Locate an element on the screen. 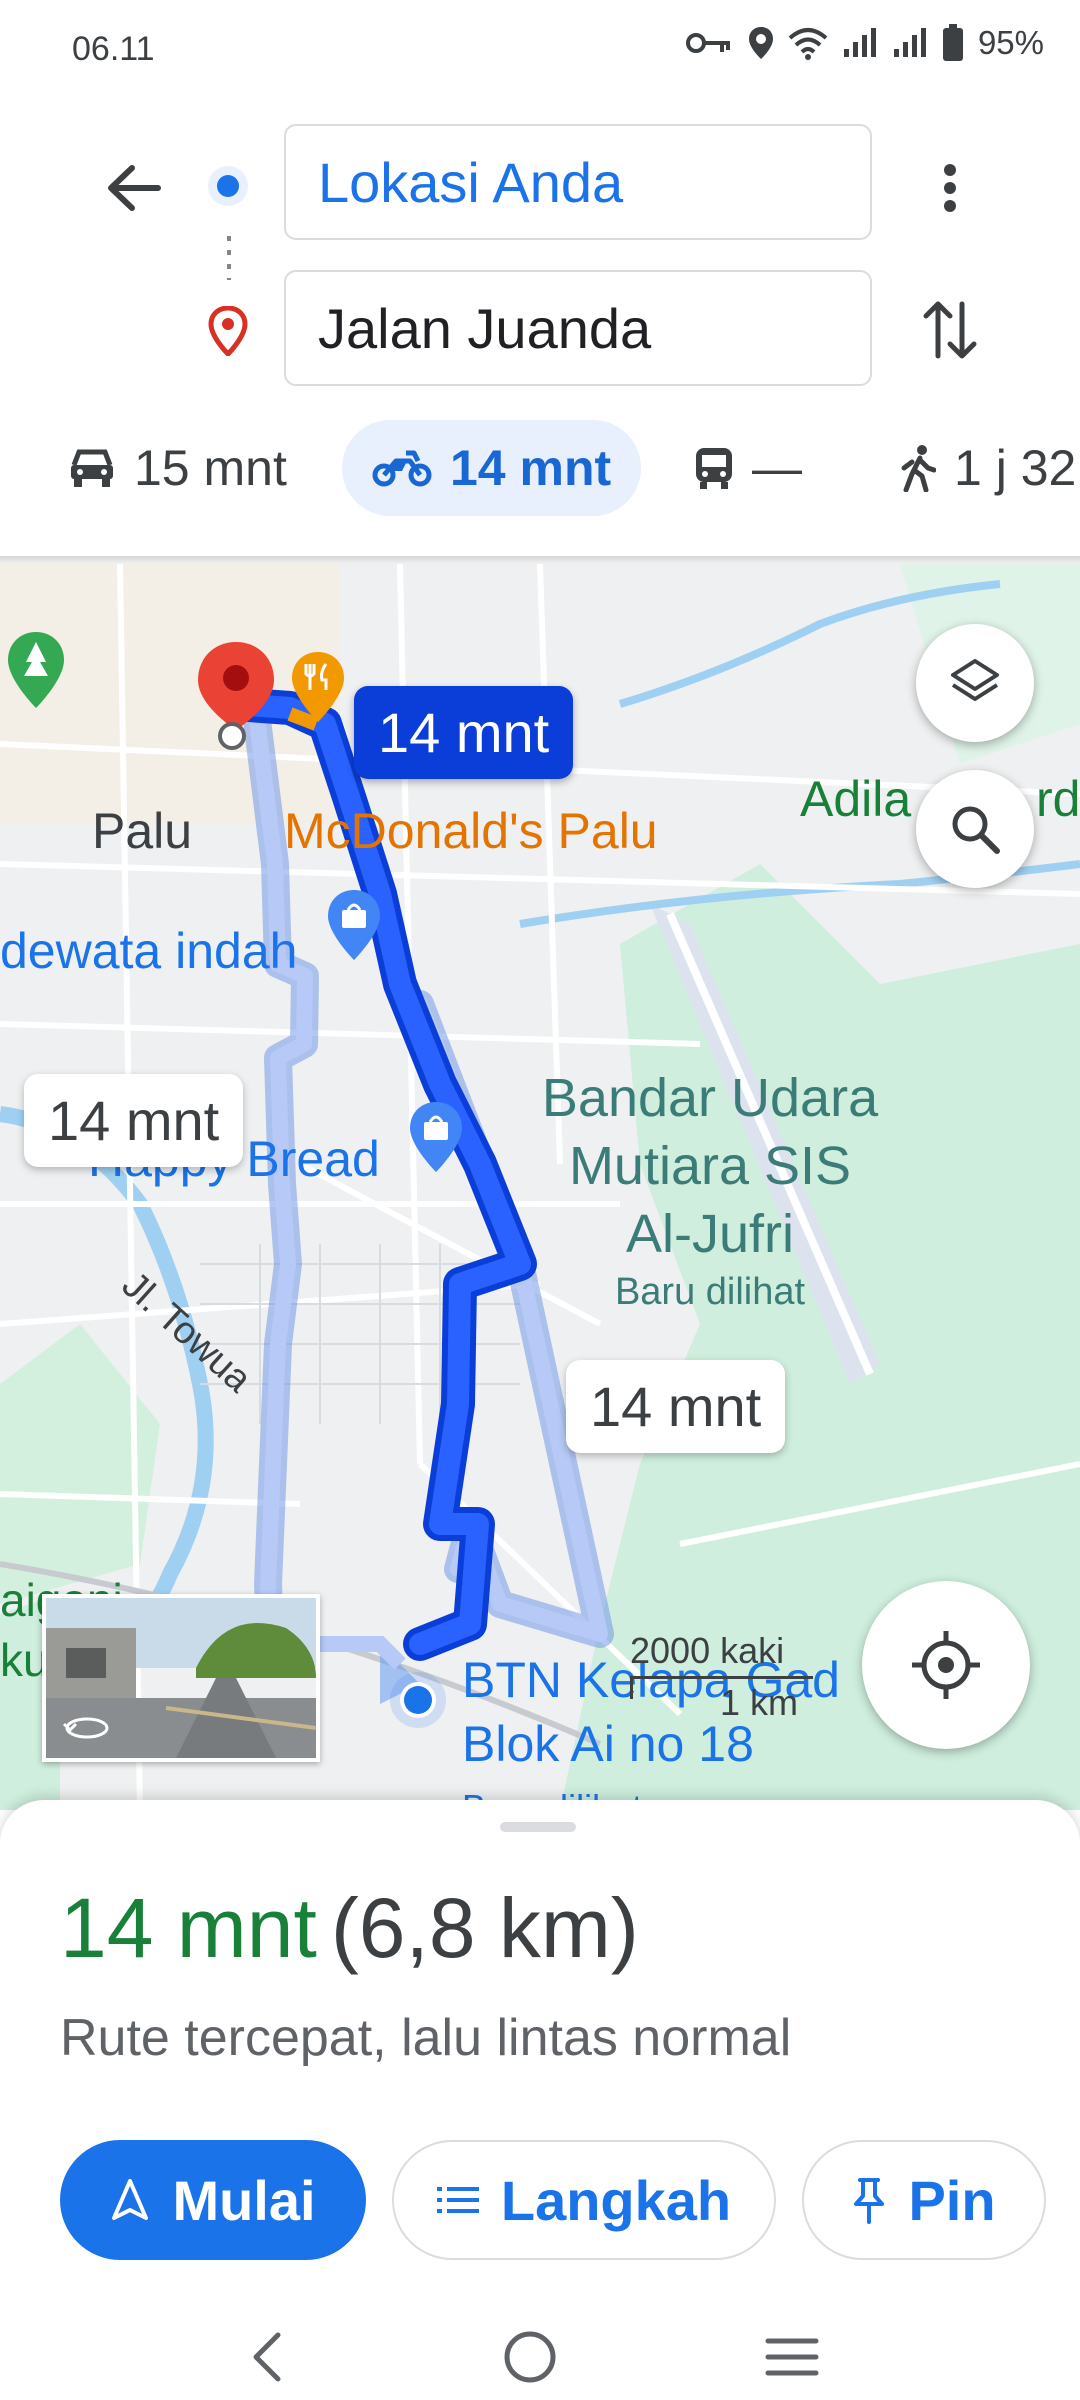 The width and height of the screenshot is (1080, 2400). destination-field: Jalan Juanda is located at coordinates (578, 328).